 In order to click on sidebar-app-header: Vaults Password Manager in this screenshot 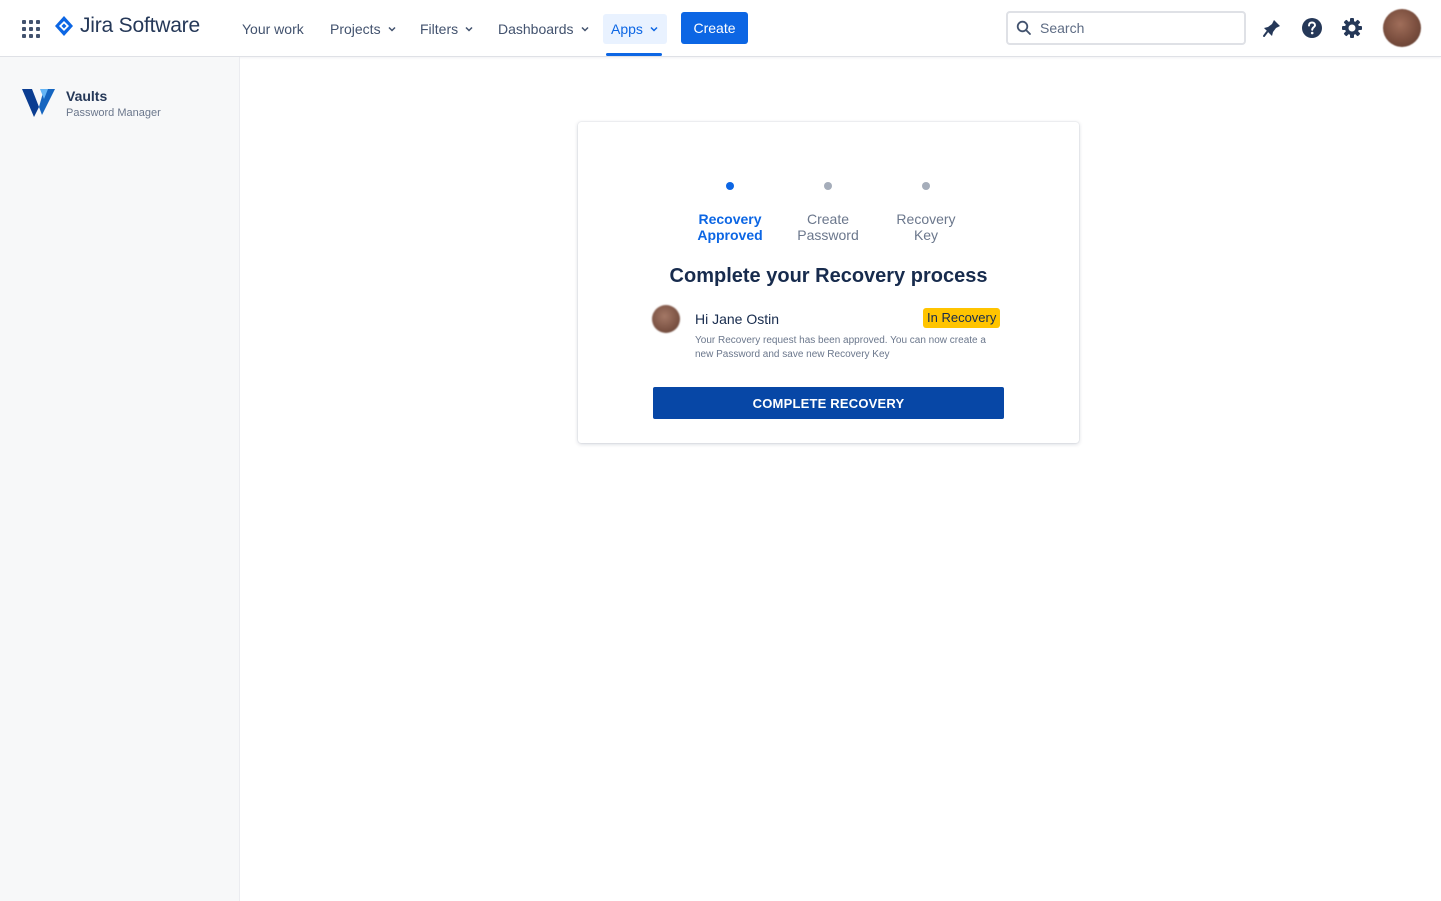, I will do `click(90, 103)`.